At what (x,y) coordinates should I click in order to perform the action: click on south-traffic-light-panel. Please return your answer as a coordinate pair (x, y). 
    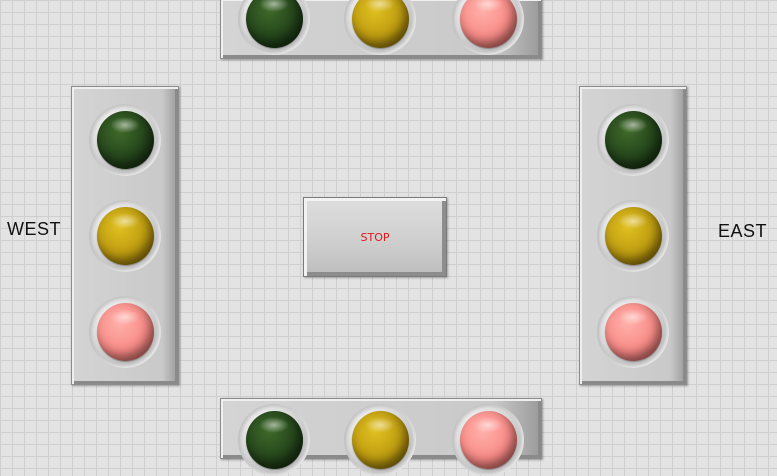
    Looking at the image, I should click on (381, 437).